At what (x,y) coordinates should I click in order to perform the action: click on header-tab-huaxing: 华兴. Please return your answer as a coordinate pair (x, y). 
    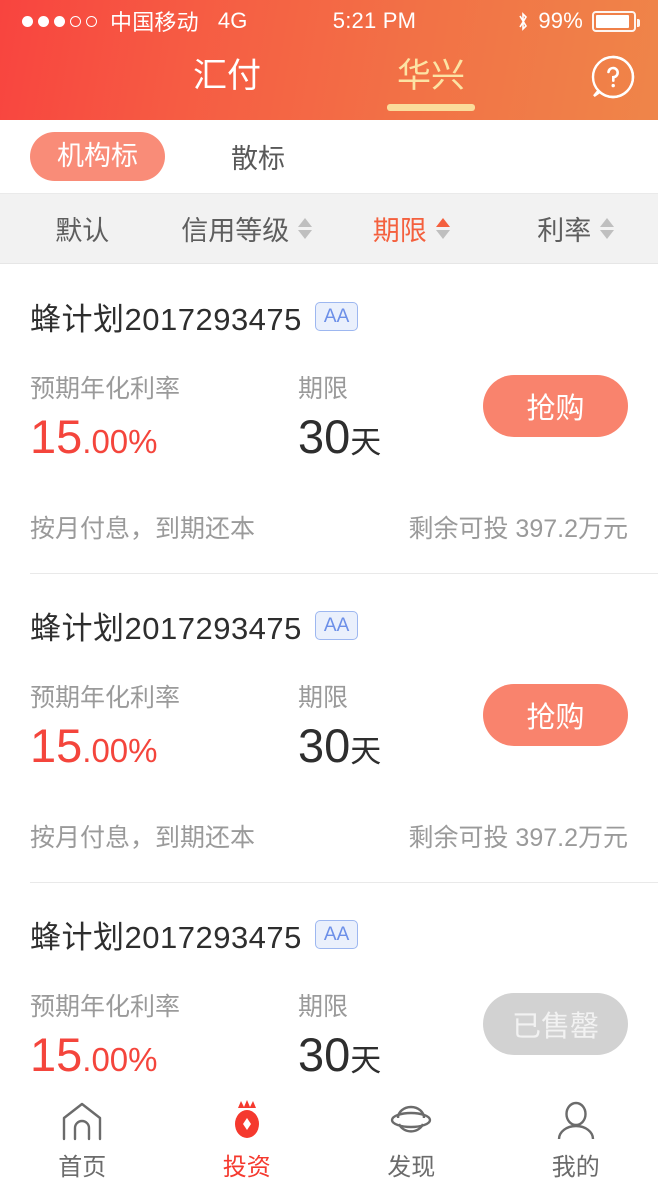
    Looking at the image, I should click on (431, 79).